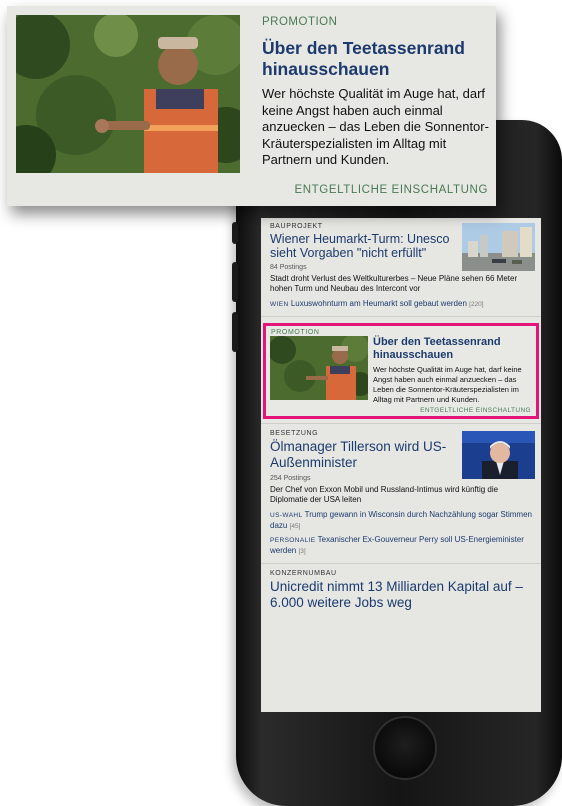 This screenshot has width=562, height=806. What do you see at coordinates (295, 332) in the screenshot?
I see `promo-kicker: PROMOTION` at bounding box center [295, 332].